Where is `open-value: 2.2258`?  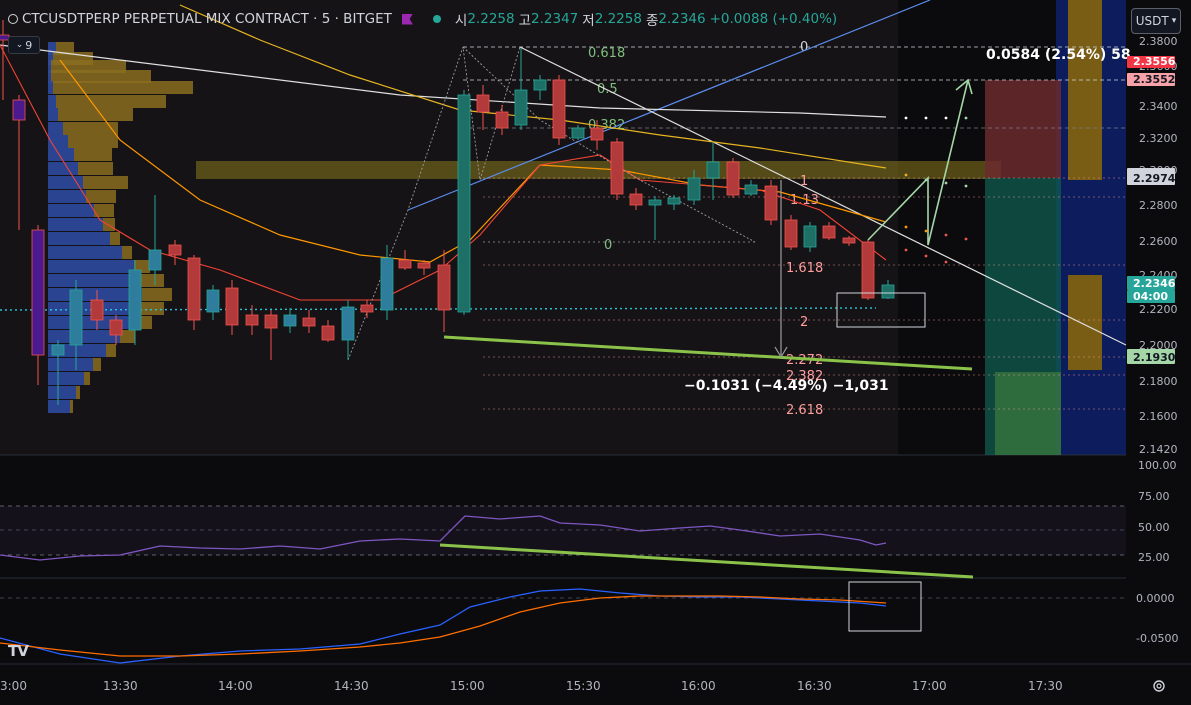
open-value: 2.2258 is located at coordinates (491, 19).